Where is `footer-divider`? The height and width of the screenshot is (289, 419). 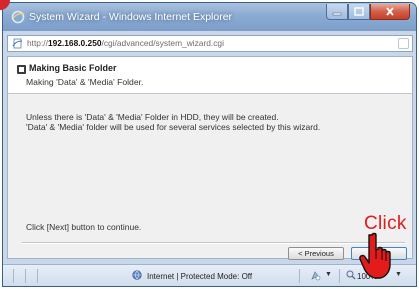
footer-divider is located at coordinates (213, 243).